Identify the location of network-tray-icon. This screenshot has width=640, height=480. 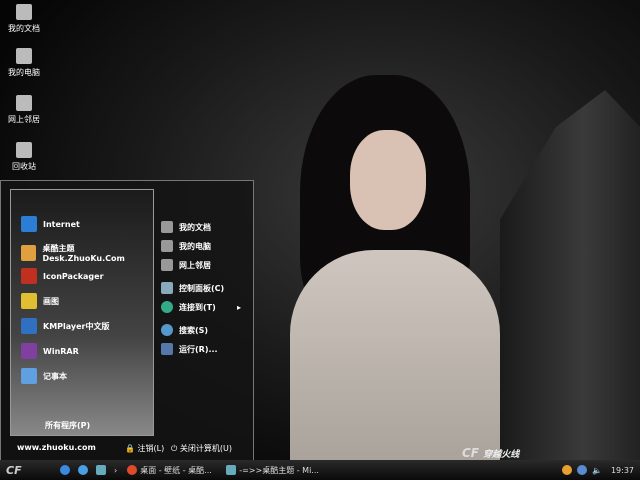
(581, 470).